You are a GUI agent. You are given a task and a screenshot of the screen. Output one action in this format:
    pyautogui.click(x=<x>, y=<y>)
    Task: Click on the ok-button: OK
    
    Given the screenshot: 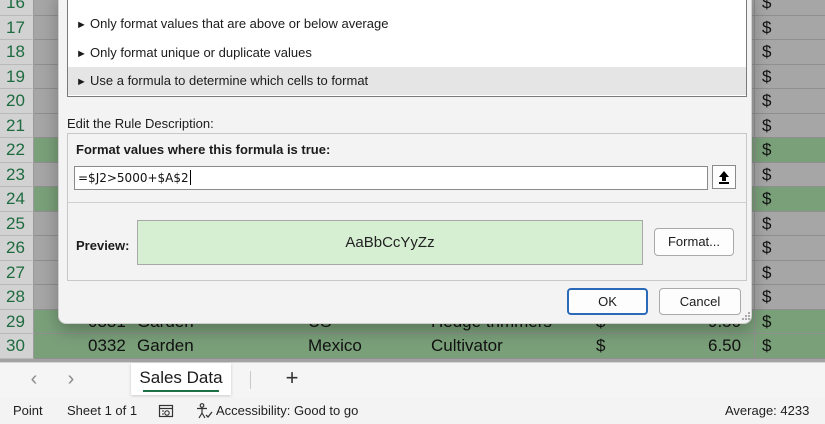 What is the action you would take?
    pyautogui.click(x=607, y=301)
    